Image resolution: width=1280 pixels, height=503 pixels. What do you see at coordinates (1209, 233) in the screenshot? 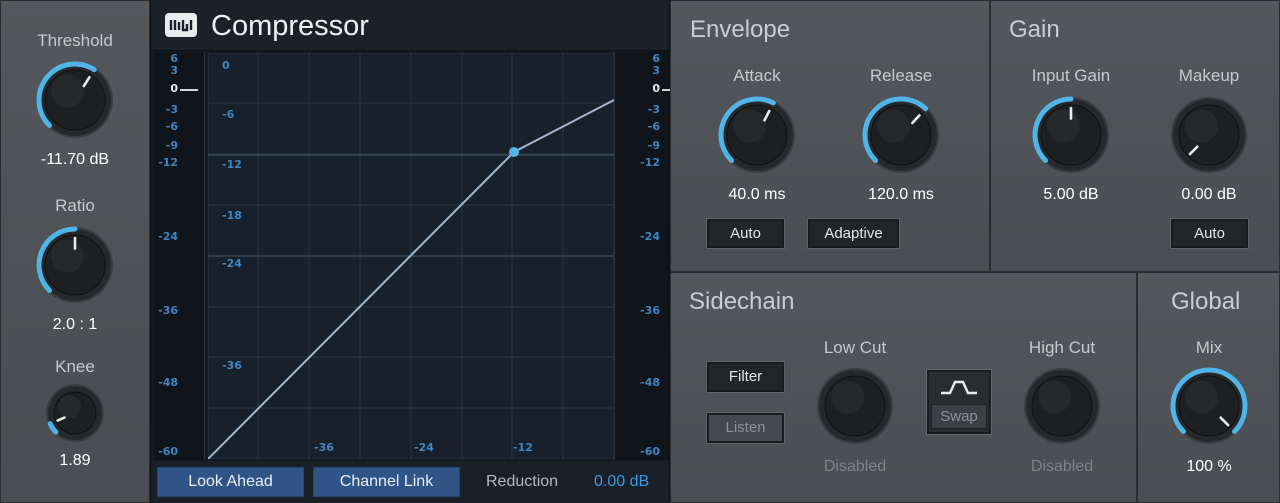
I see `gain-auto-button: Auto` at bounding box center [1209, 233].